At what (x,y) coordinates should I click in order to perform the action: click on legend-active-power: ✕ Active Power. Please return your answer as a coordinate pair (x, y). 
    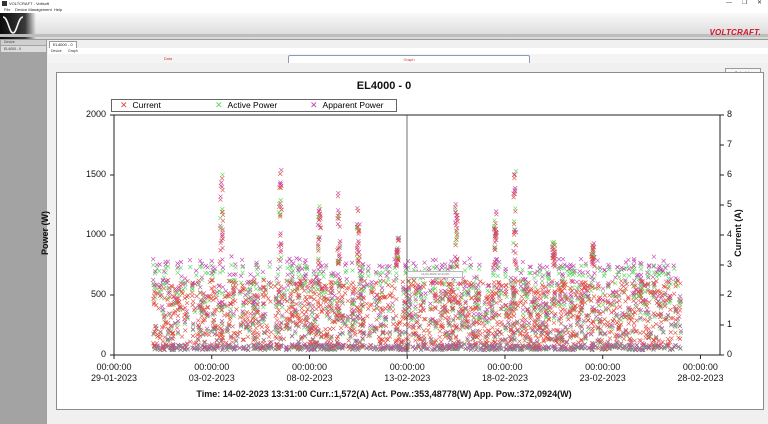
    Looking at the image, I should click on (246, 105).